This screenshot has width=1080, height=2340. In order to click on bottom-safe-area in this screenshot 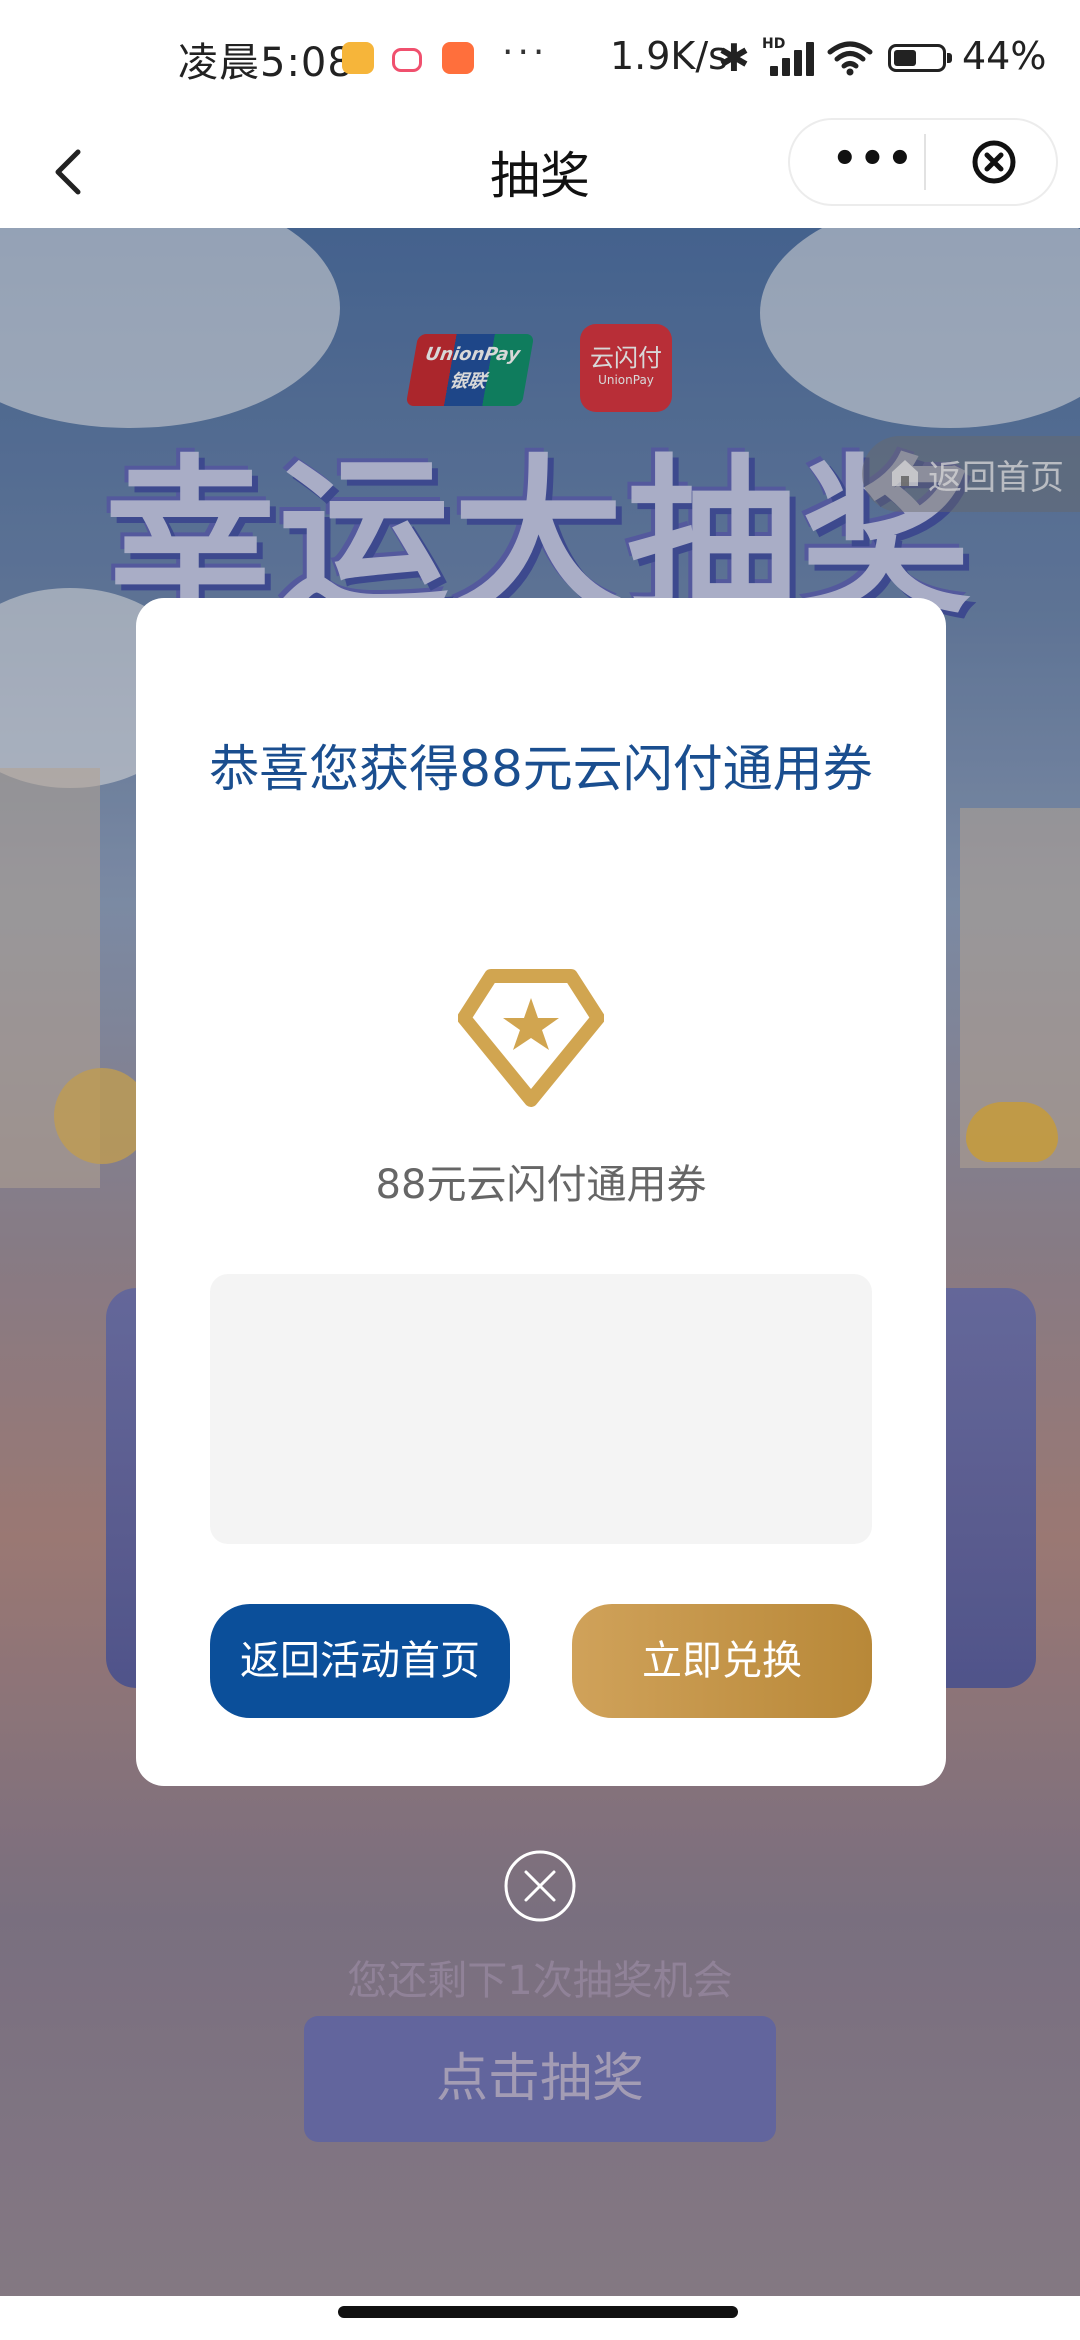, I will do `click(540, 2318)`.